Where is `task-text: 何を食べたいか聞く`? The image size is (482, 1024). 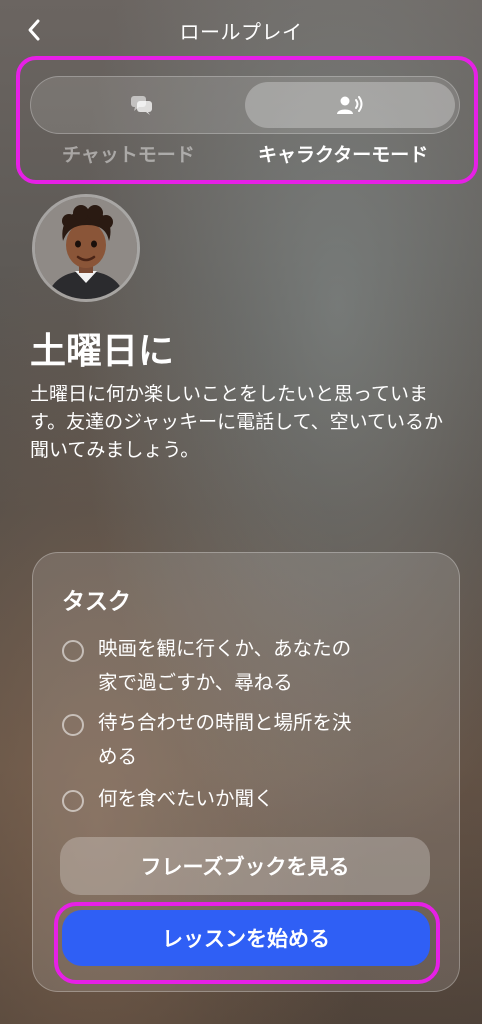
task-text: 何を食べたいか聞く is located at coordinates (186, 799).